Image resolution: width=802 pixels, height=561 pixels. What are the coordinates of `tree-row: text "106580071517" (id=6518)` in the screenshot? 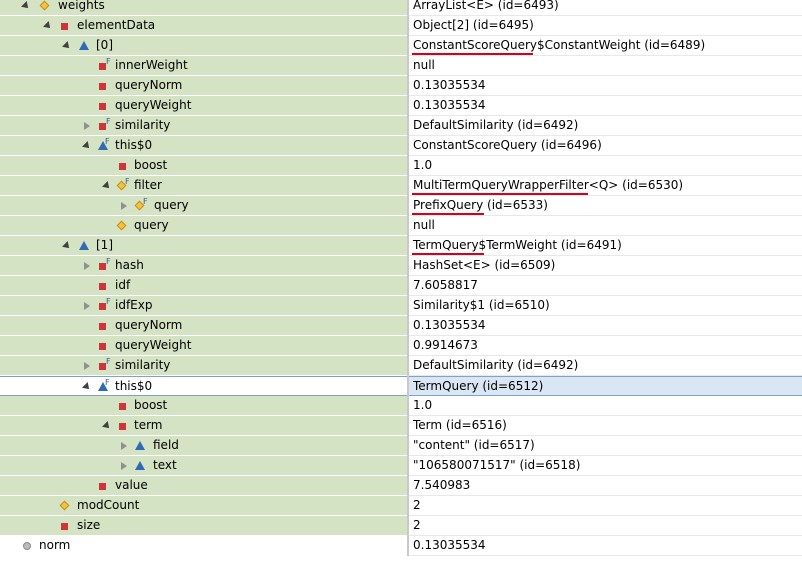 It's located at (401, 466).